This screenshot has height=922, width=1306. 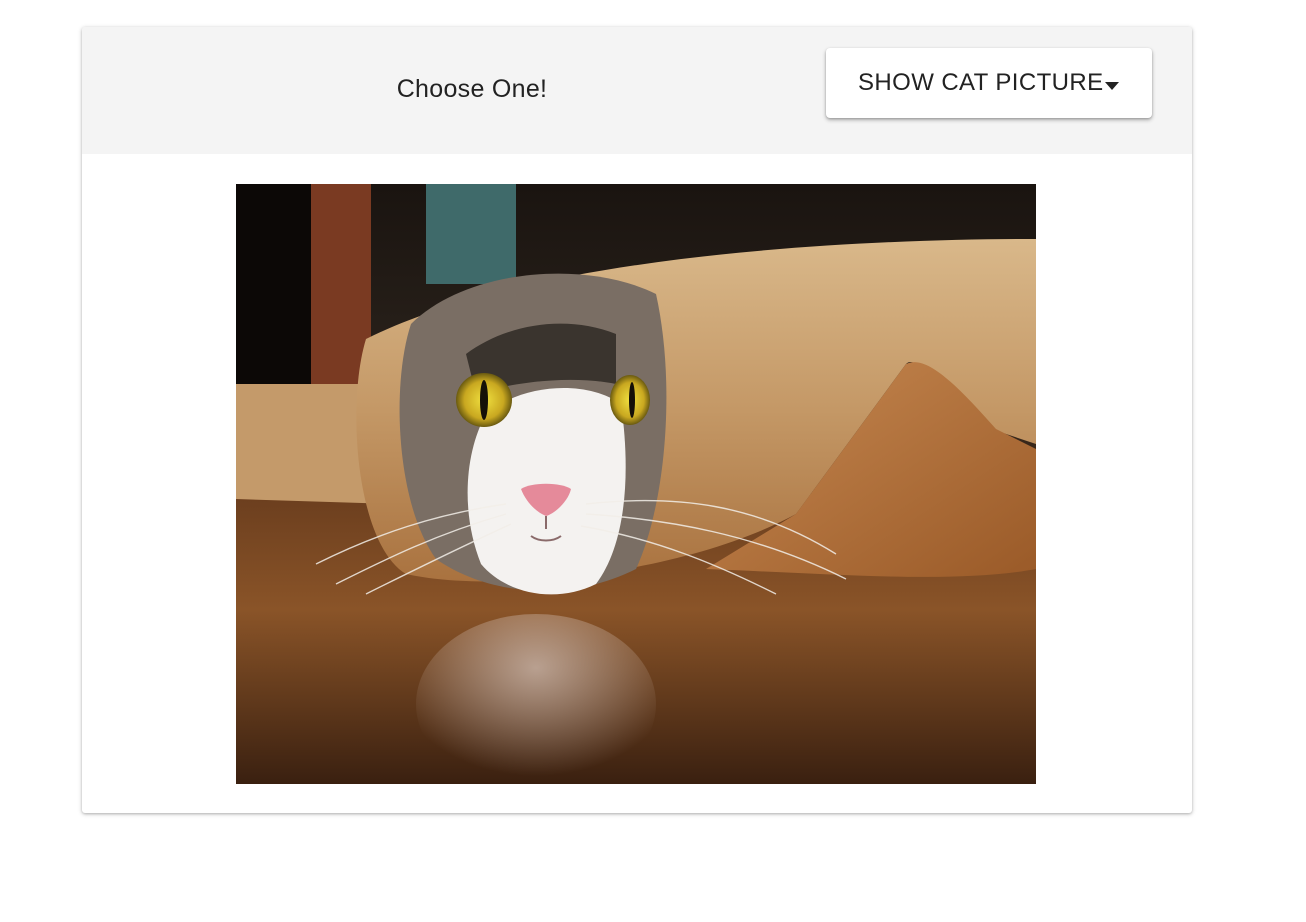 I want to click on dropdown-label: Show Cat Picture, so click(x=981, y=82).